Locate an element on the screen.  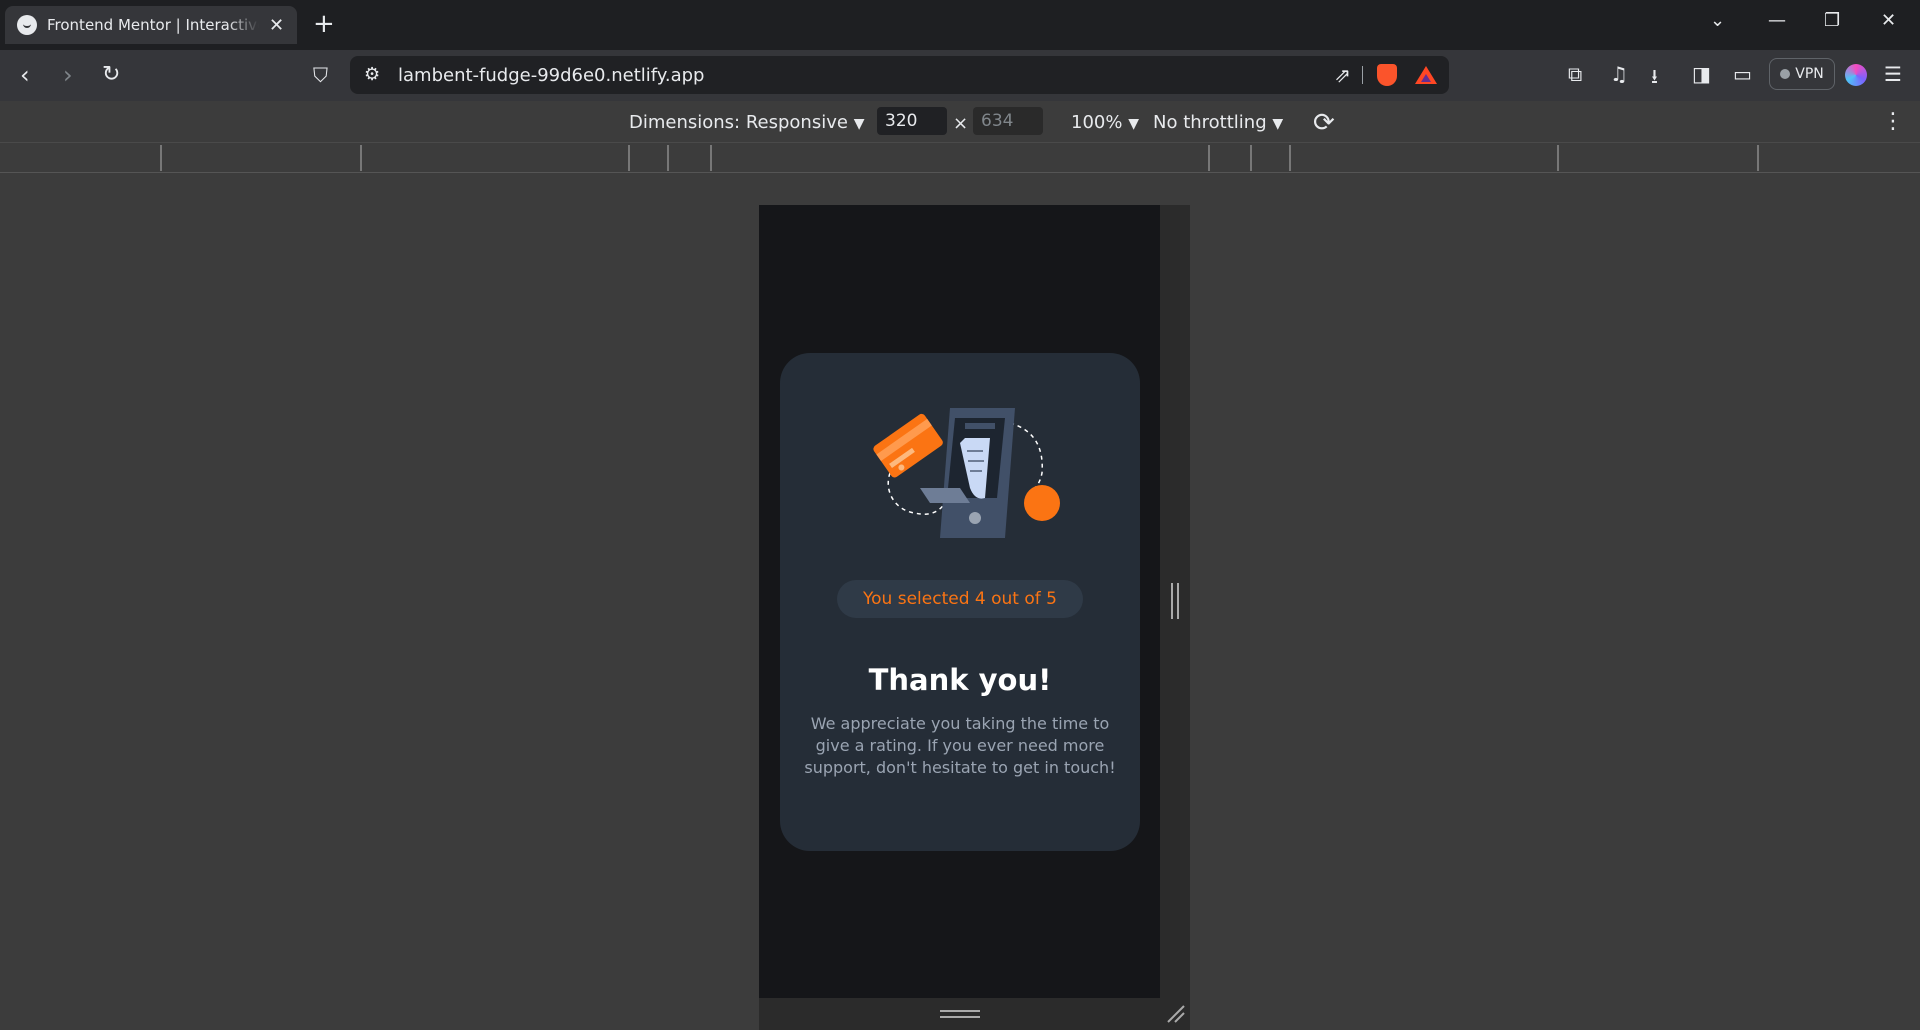
zoom-caret-icon: ▼ is located at coordinates (1133, 124).